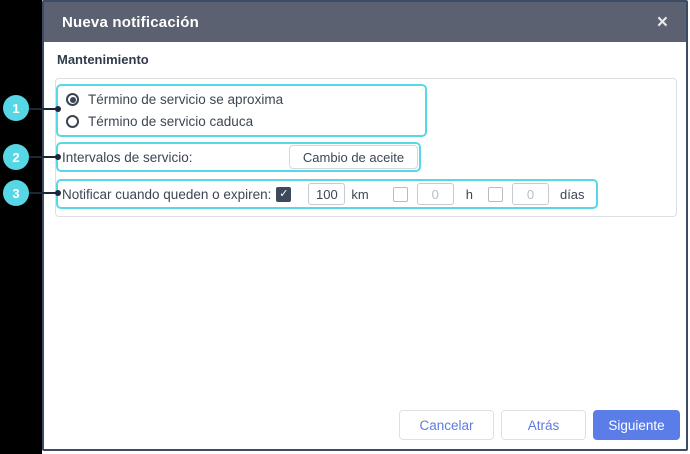  I want to click on annotation-background, so click(21, 227).